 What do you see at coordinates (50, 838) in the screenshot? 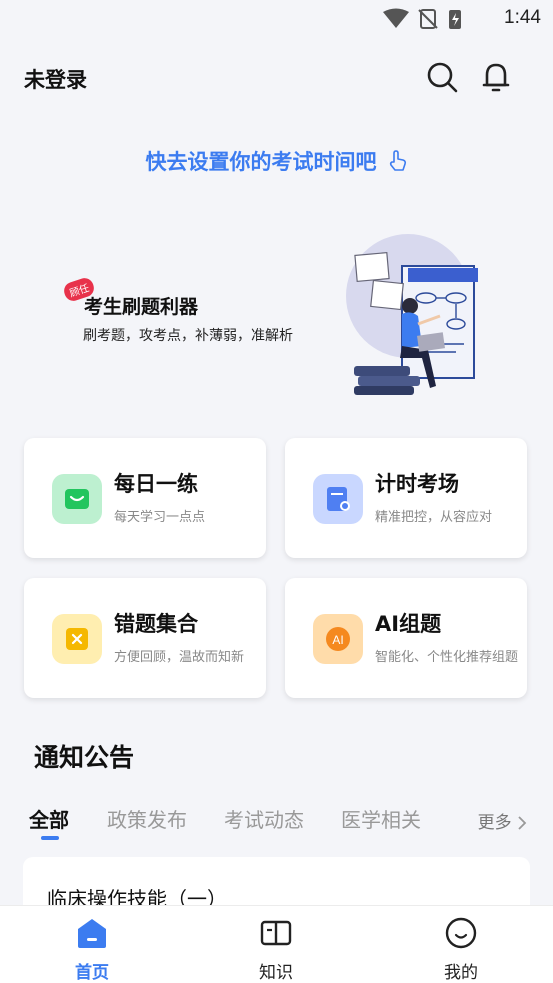
I see `active-tab-indicator` at bounding box center [50, 838].